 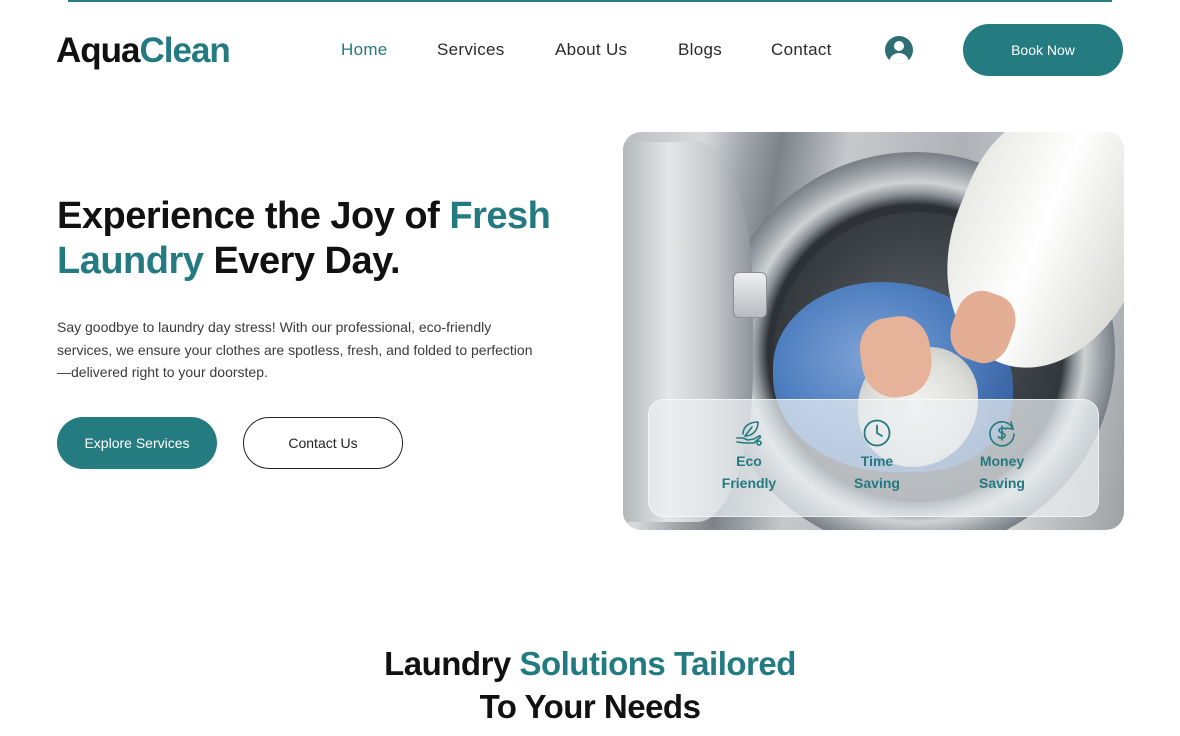 What do you see at coordinates (749, 433) in the screenshot?
I see `leaf-hand-icon` at bounding box center [749, 433].